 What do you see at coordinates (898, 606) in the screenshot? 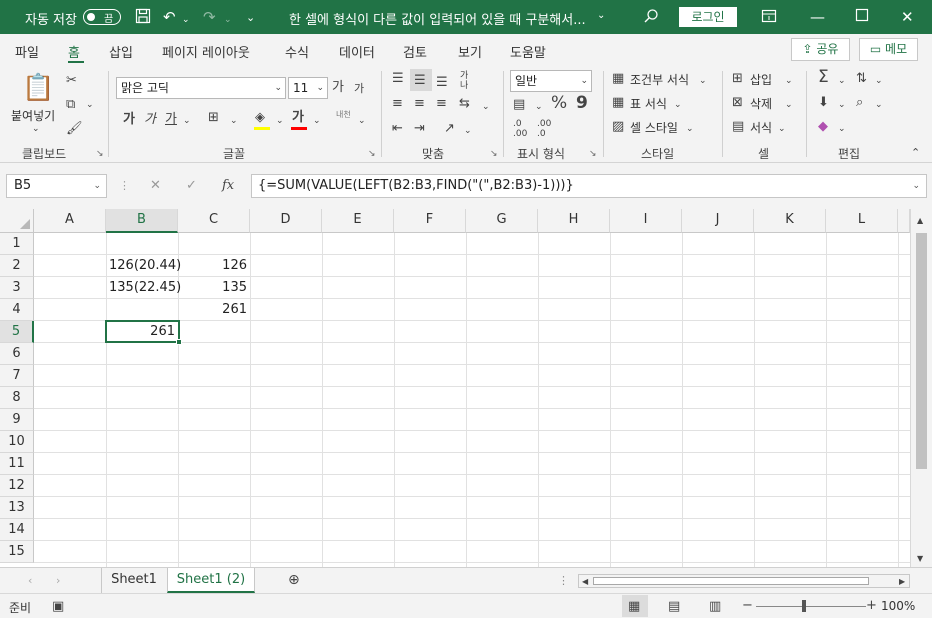
I see `zoom-level: 100%` at bounding box center [898, 606].